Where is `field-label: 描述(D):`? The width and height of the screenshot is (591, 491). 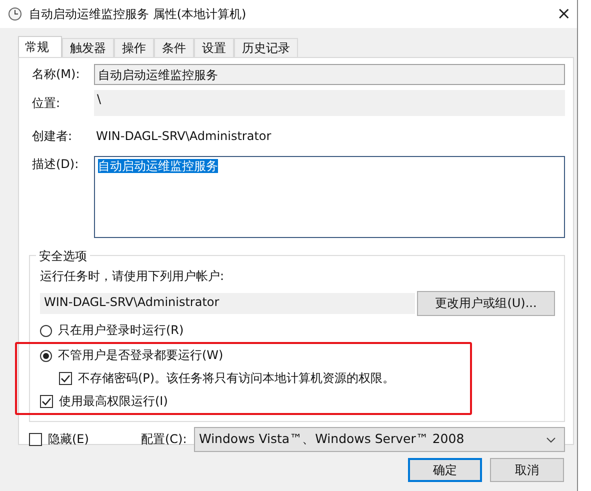 field-label: 描述(D): is located at coordinates (56, 164).